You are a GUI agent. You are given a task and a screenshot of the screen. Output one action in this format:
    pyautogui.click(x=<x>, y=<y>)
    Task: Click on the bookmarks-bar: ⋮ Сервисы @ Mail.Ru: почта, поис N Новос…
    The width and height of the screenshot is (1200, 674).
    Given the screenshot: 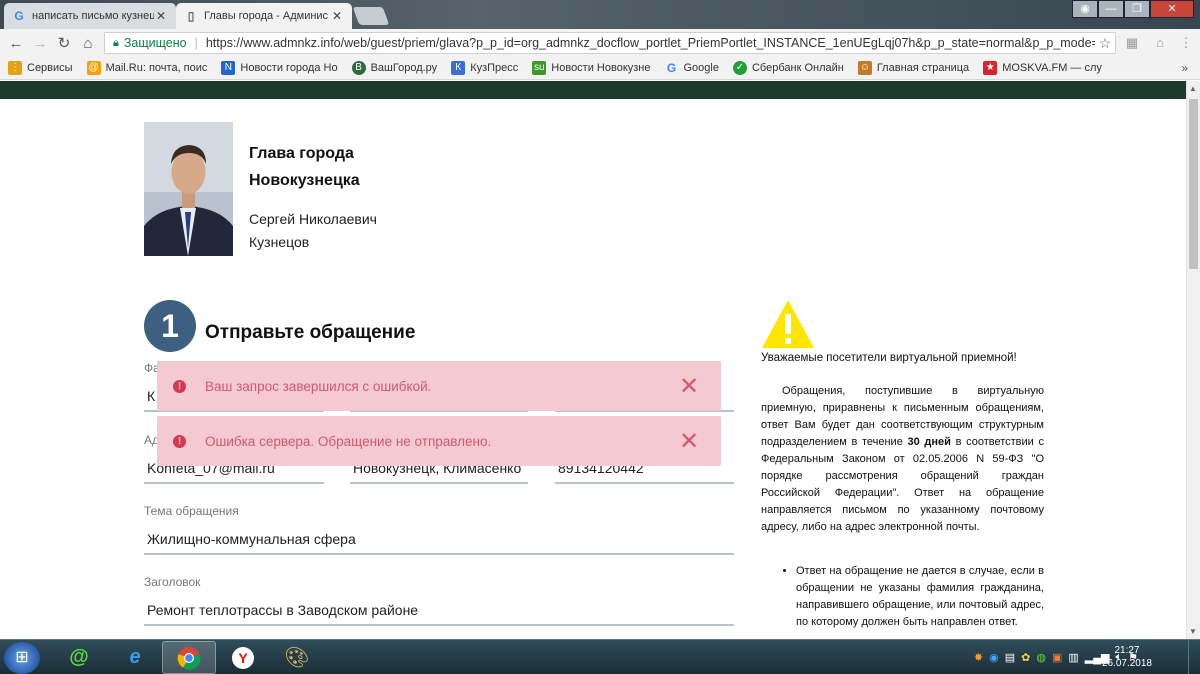 What is the action you would take?
    pyautogui.click(x=600, y=68)
    